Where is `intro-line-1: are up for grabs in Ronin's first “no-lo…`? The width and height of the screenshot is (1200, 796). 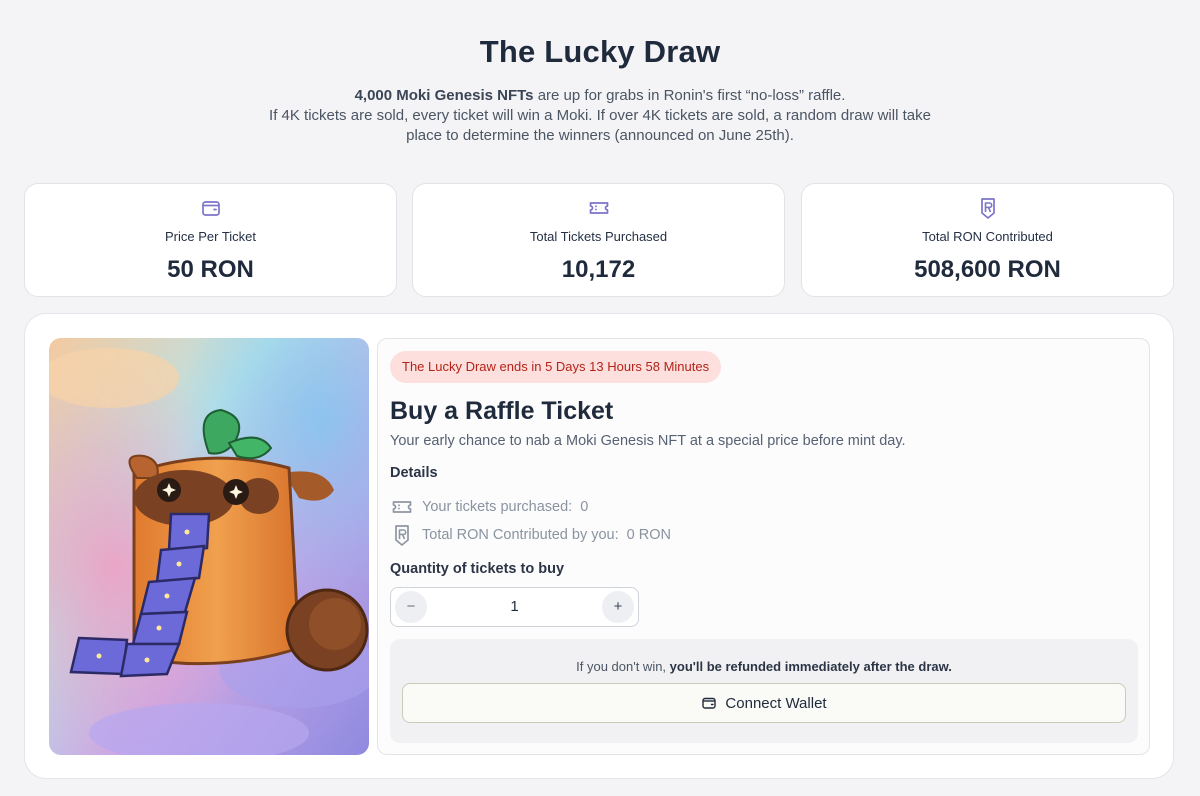
intro-line-1: are up for grabs in Ronin's first “no-lo… is located at coordinates (689, 95).